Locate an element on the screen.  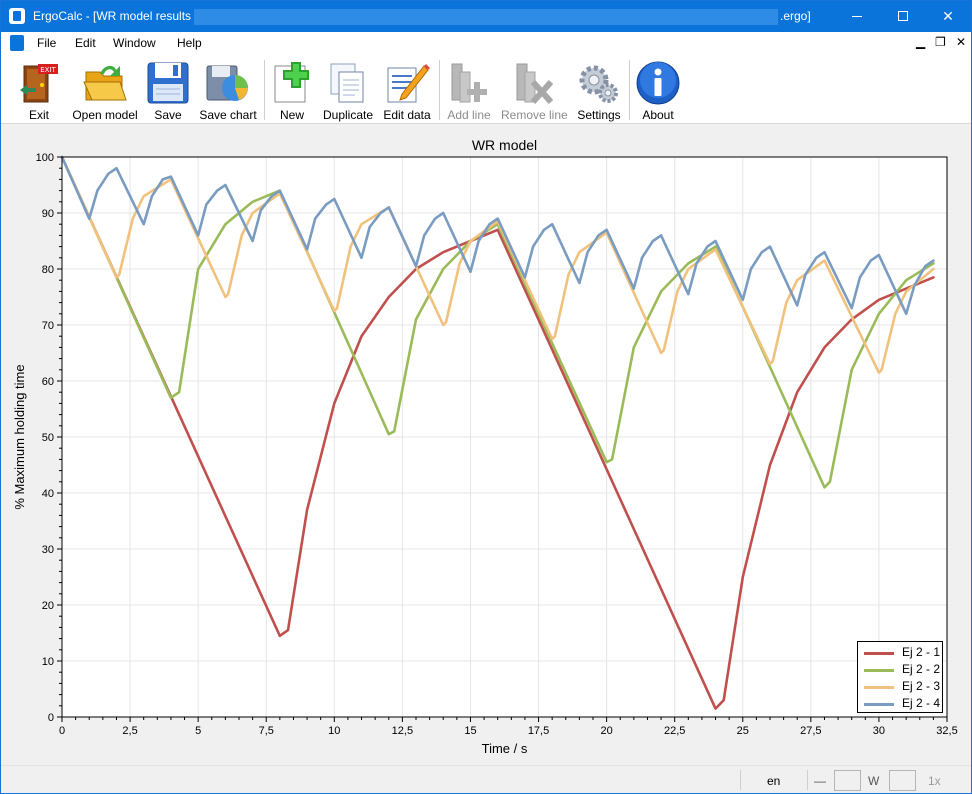
remove-line-label: Remove line is located at coordinates (534, 115).